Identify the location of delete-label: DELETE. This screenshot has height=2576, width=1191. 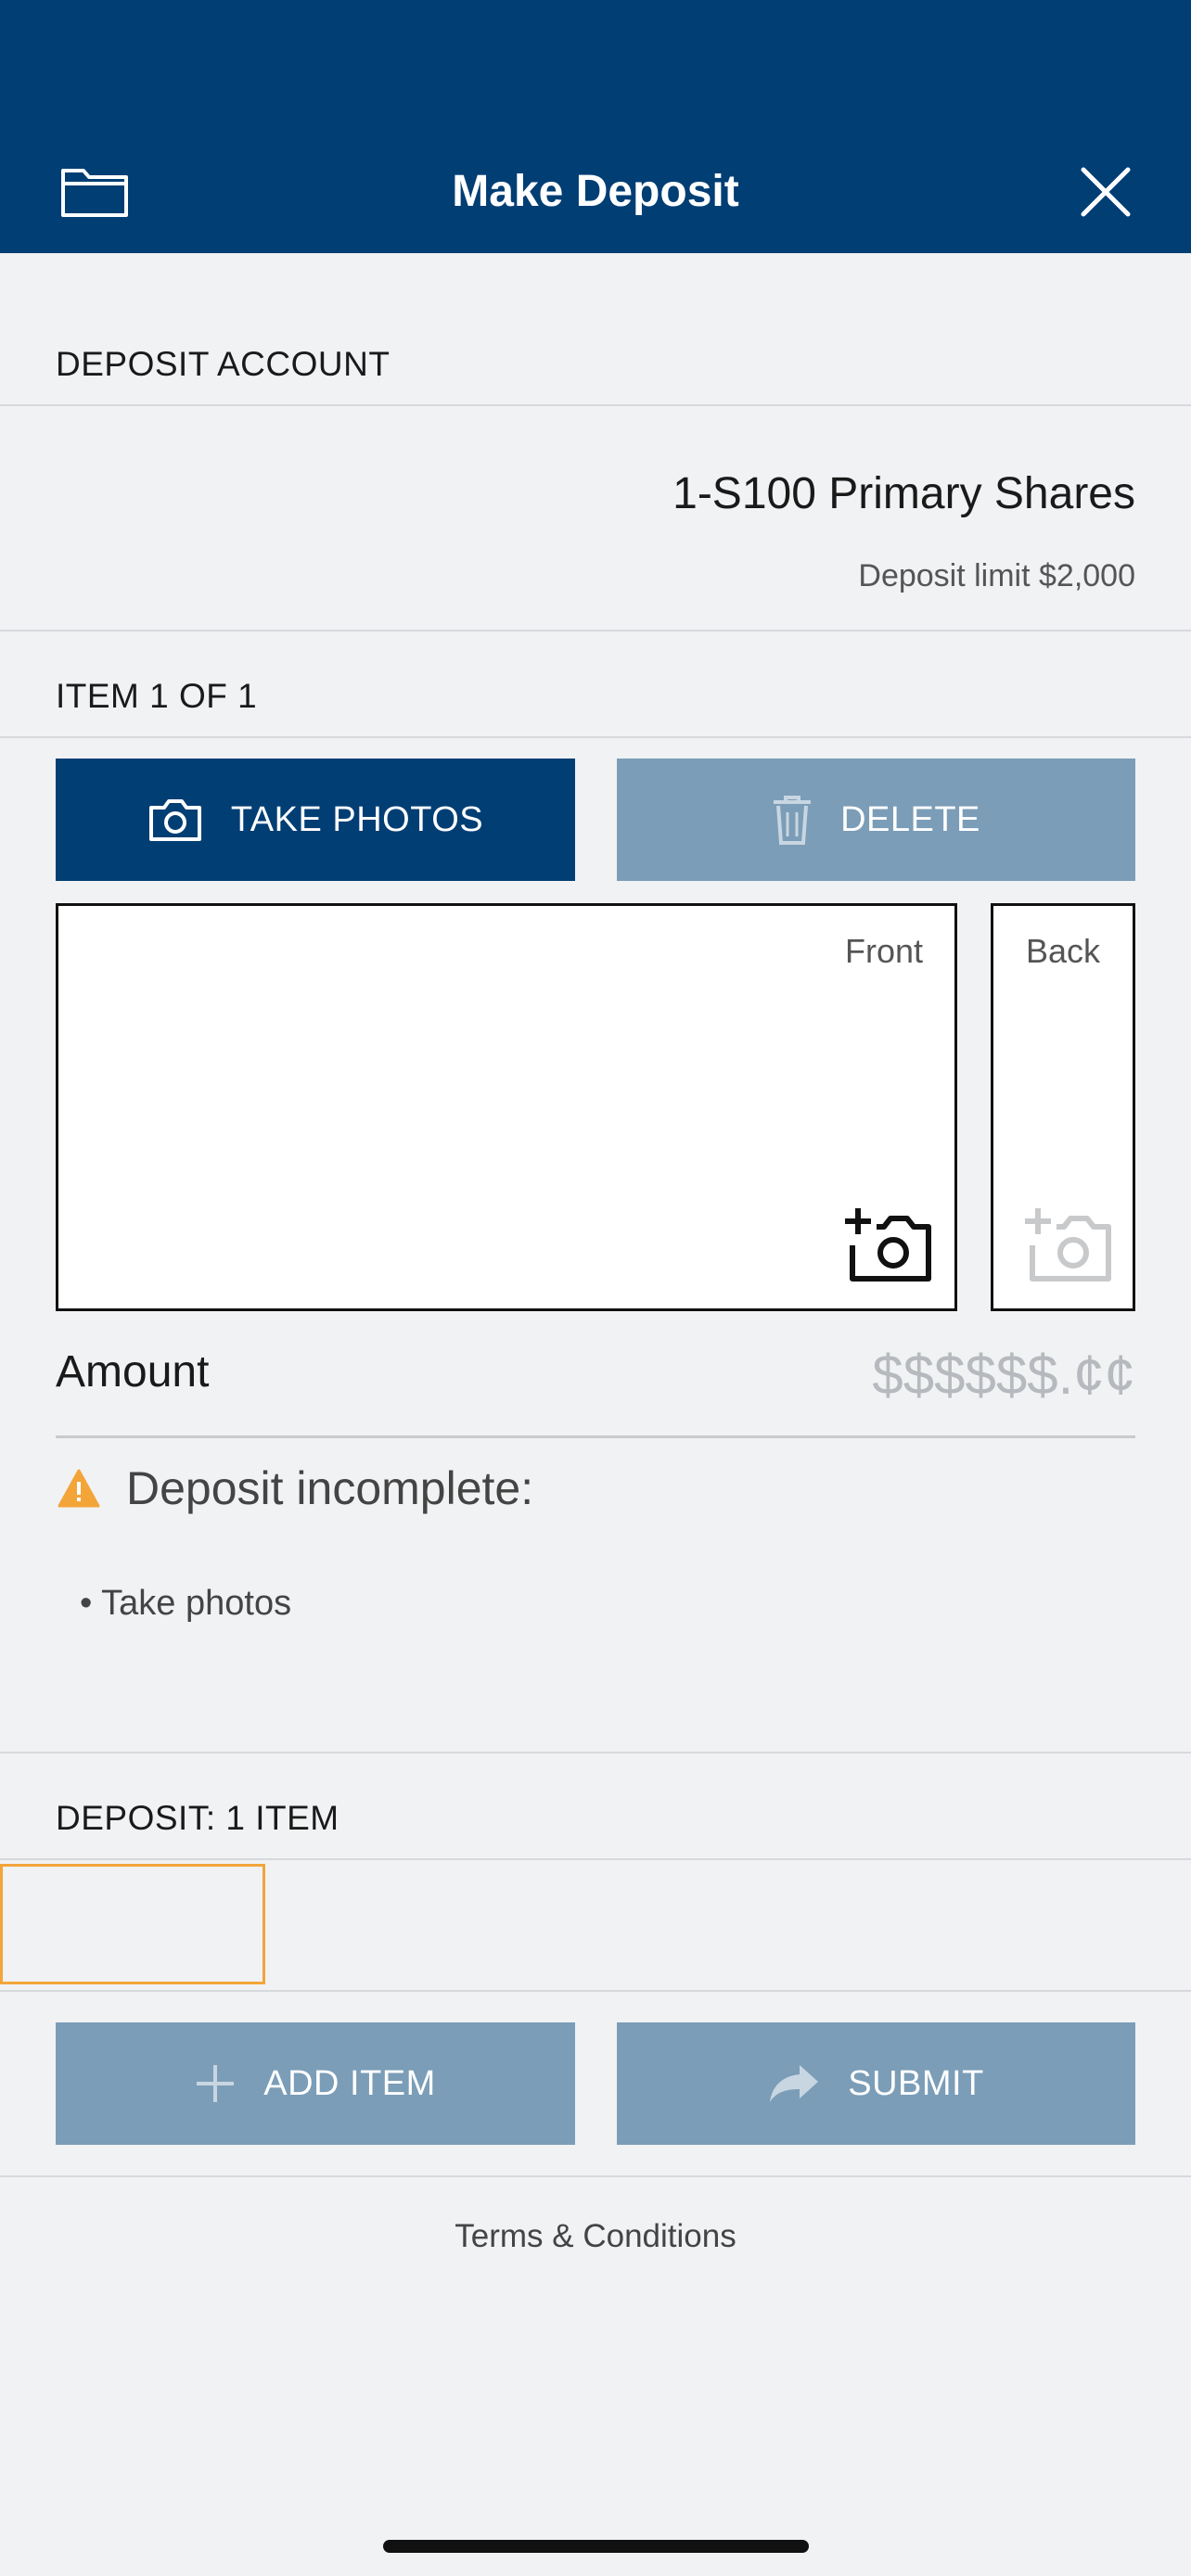
(910, 819).